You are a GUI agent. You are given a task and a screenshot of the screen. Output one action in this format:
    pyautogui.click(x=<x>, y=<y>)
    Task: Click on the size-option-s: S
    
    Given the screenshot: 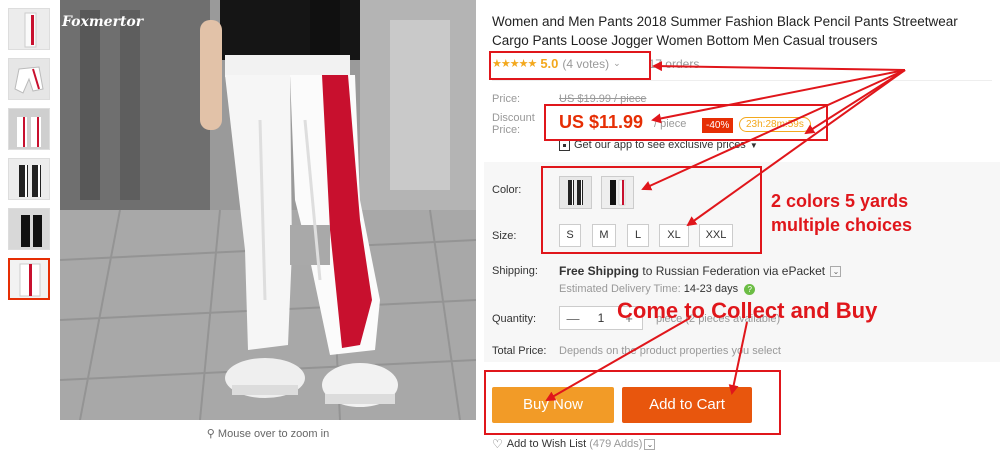 What is the action you would take?
    pyautogui.click(x=570, y=235)
    